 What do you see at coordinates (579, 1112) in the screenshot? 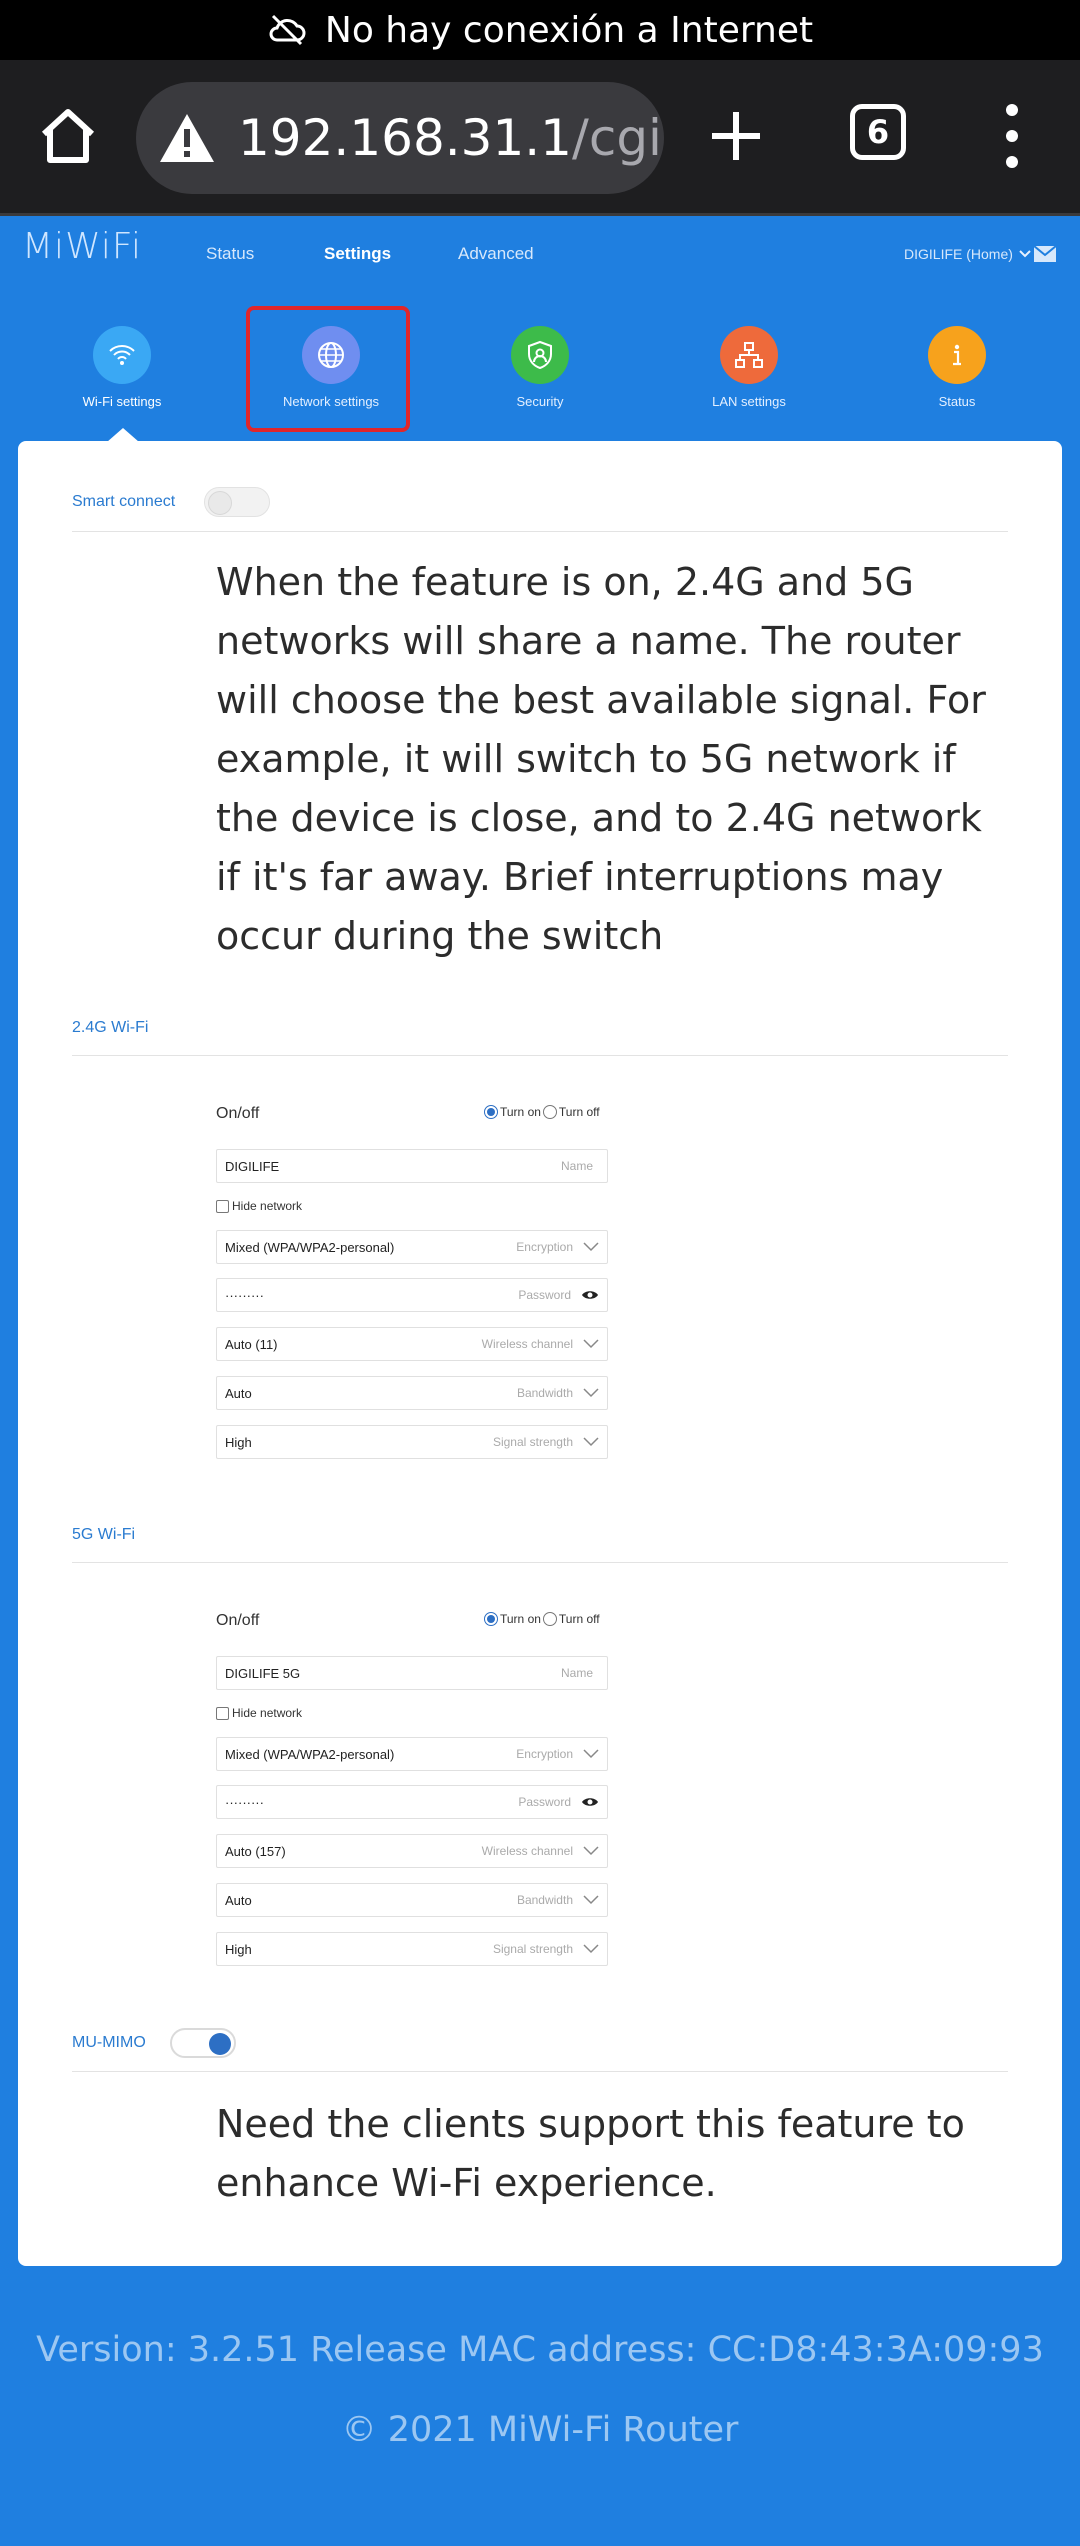
I see `radio-label: Turn off` at bounding box center [579, 1112].